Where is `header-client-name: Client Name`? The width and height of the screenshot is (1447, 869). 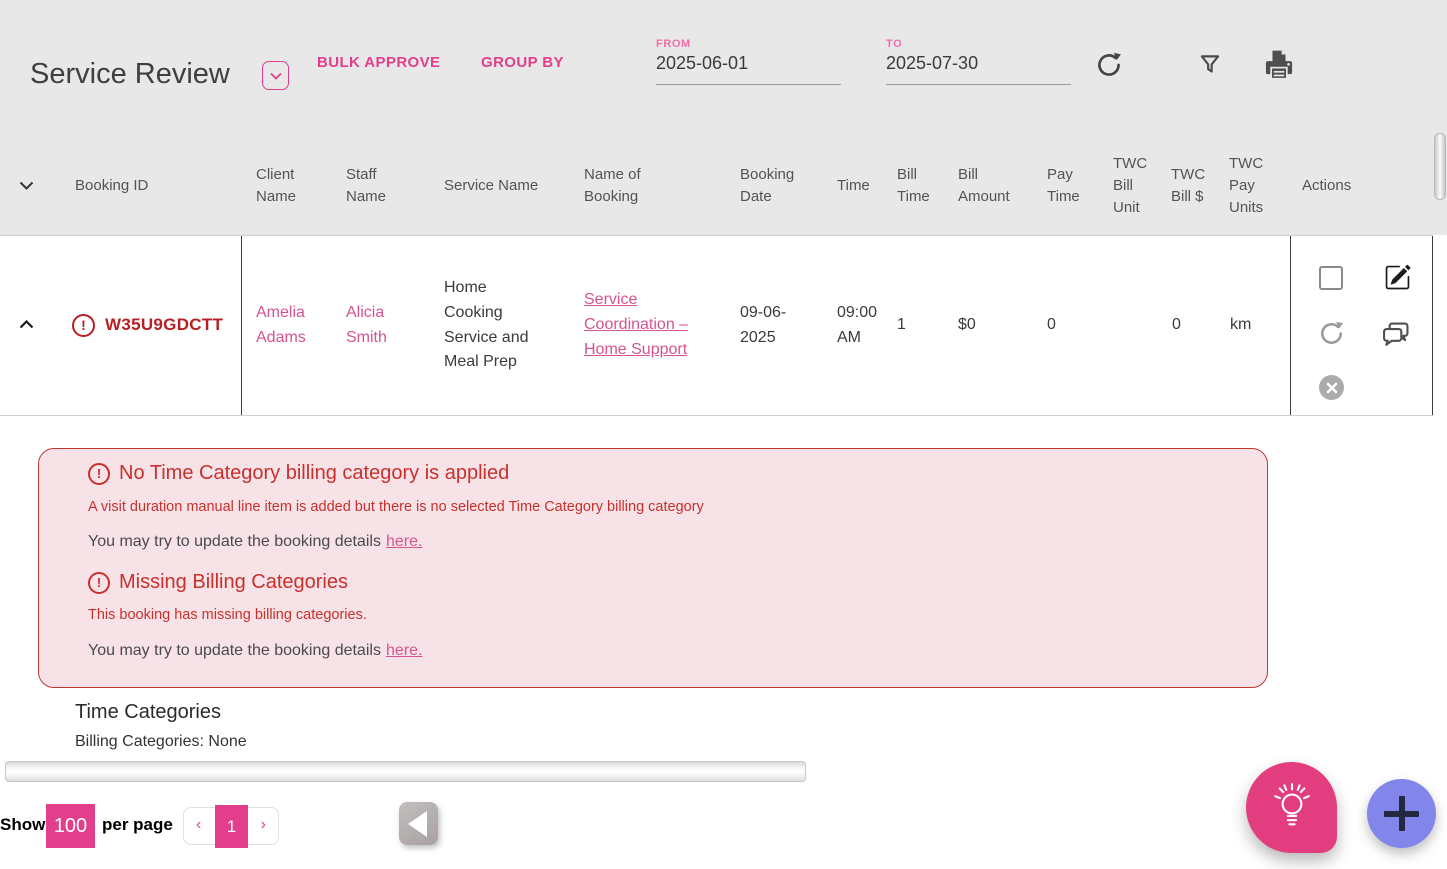 header-client-name: Client Name is located at coordinates (276, 185).